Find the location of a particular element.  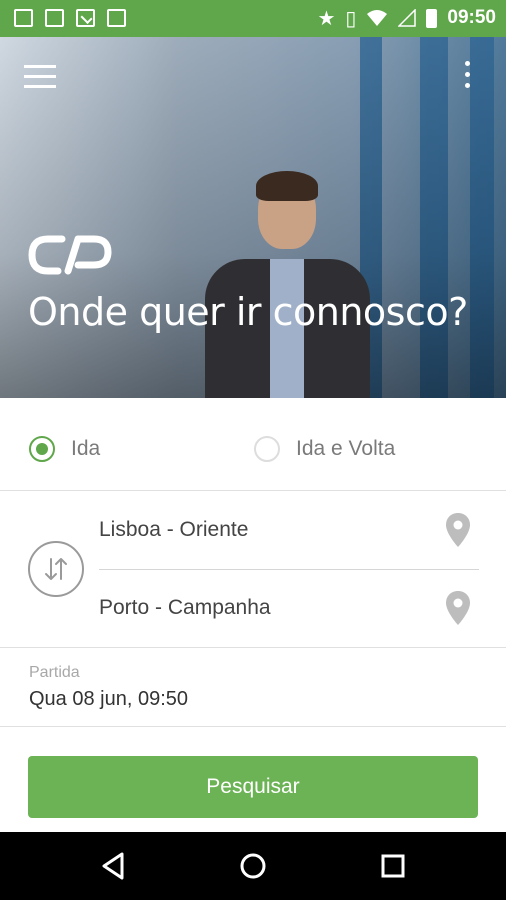

signal-icon is located at coordinates (407, 18).